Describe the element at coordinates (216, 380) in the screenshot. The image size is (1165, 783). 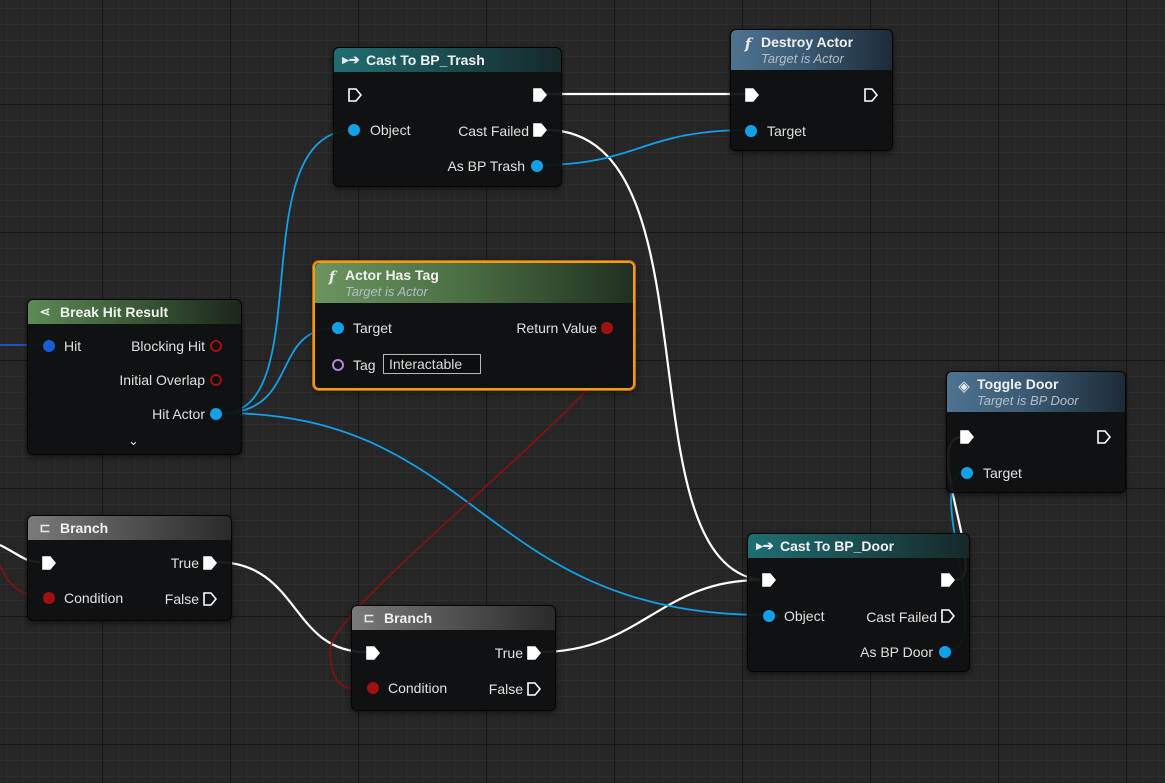
I see `initial-overlap-output-pin` at that location.